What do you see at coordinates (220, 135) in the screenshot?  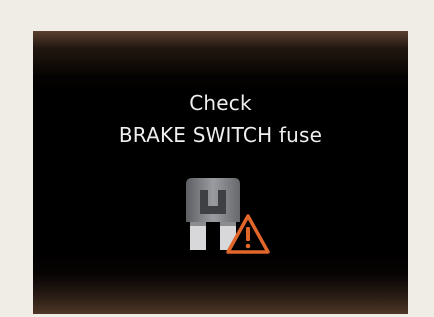 I see `message-line-fuse-name: BRAKE SWITCH fuse` at bounding box center [220, 135].